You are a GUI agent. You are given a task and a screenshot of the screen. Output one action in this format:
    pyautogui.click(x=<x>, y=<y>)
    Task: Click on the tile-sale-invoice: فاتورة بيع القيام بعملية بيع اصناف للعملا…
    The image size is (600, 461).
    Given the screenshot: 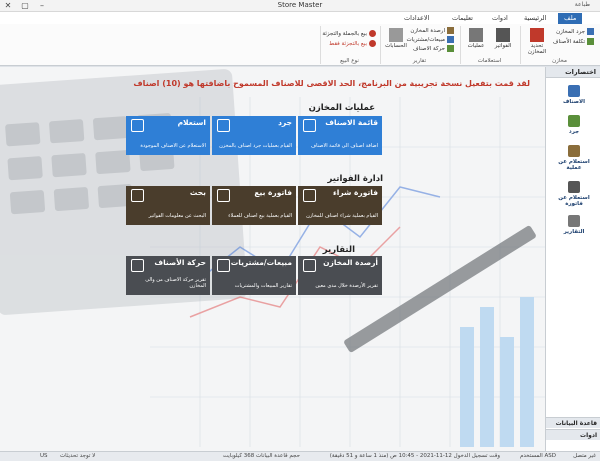 What is the action you would take?
    pyautogui.click(x=254, y=205)
    